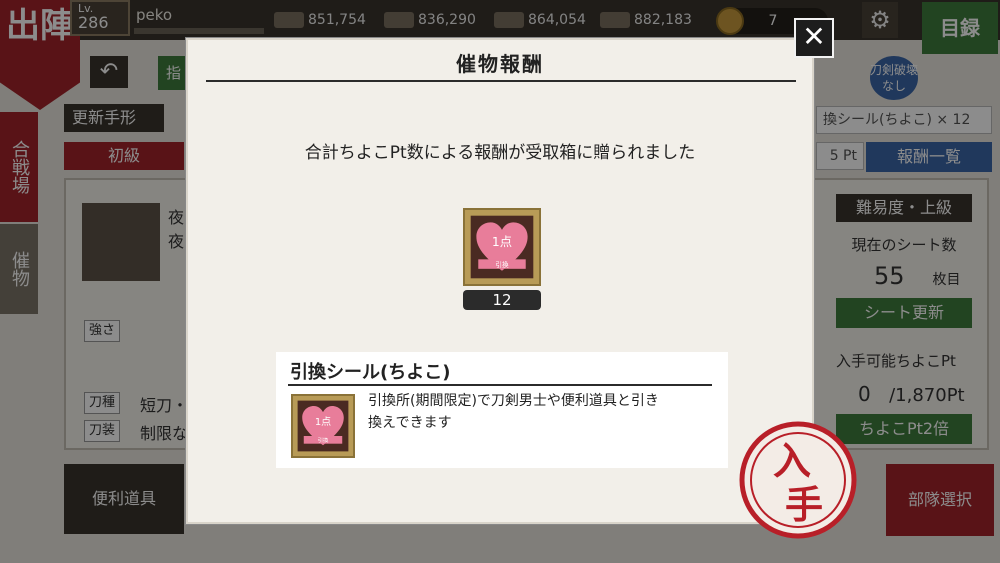  What do you see at coordinates (370, 372) in the screenshot?
I see `item-name: 引換シール(ちよこ)` at bounding box center [370, 372].